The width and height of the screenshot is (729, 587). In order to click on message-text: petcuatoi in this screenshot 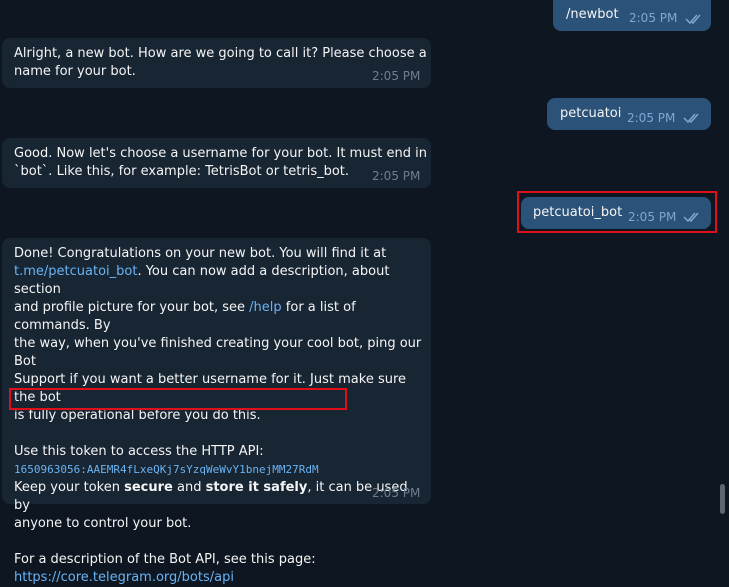, I will do `click(591, 113)`.